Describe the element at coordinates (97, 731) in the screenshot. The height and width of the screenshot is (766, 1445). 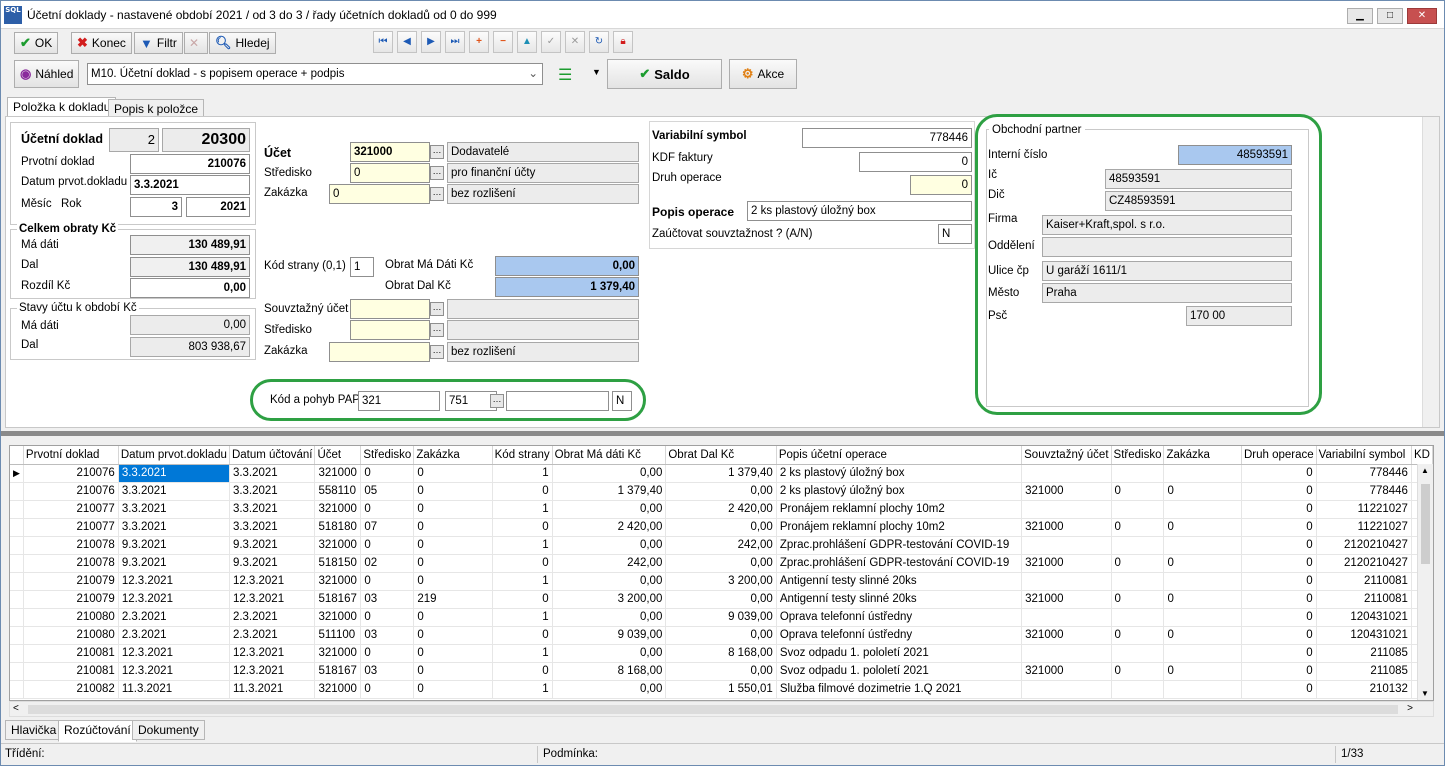
I see `tab-rozuctovani: Rozúčtování` at that location.